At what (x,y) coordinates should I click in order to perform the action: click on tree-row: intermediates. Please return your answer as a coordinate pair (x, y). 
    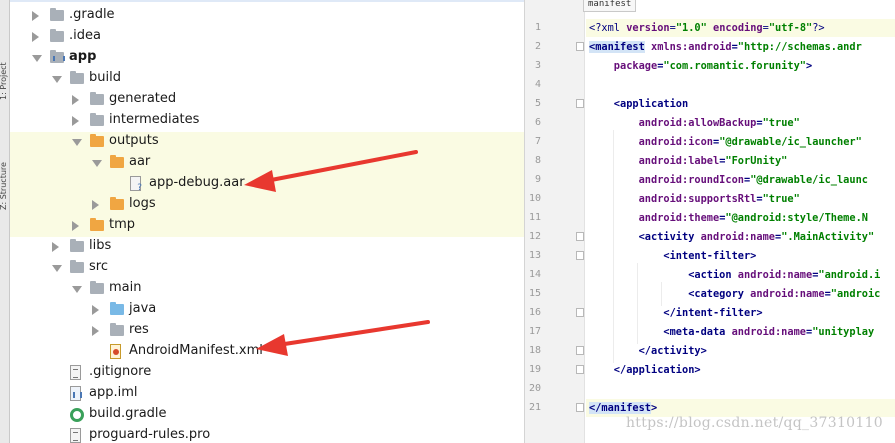
    Looking at the image, I should click on (267, 121).